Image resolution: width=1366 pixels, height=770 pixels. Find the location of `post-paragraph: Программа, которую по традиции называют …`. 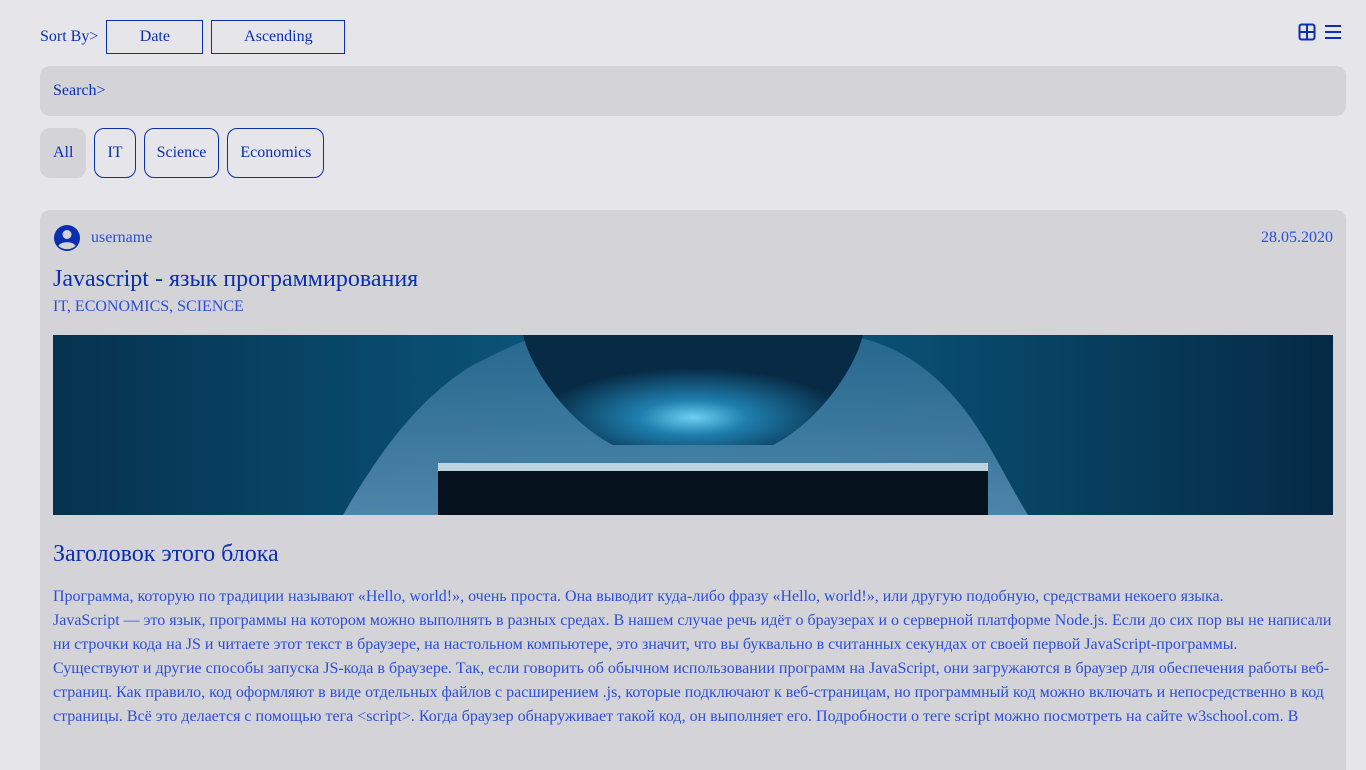

post-paragraph: Программа, которую по традиции называют … is located at coordinates (638, 596).